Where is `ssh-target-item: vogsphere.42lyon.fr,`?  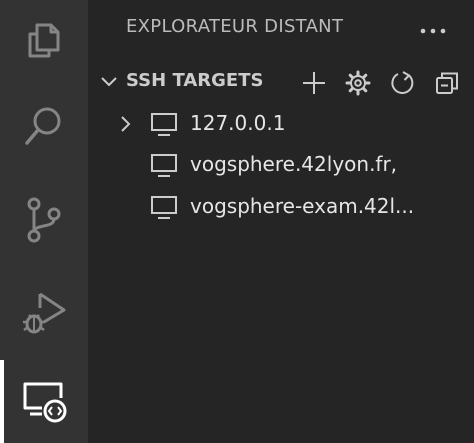 ssh-target-item: vogsphere.42lyon.fr, is located at coordinates (281, 165).